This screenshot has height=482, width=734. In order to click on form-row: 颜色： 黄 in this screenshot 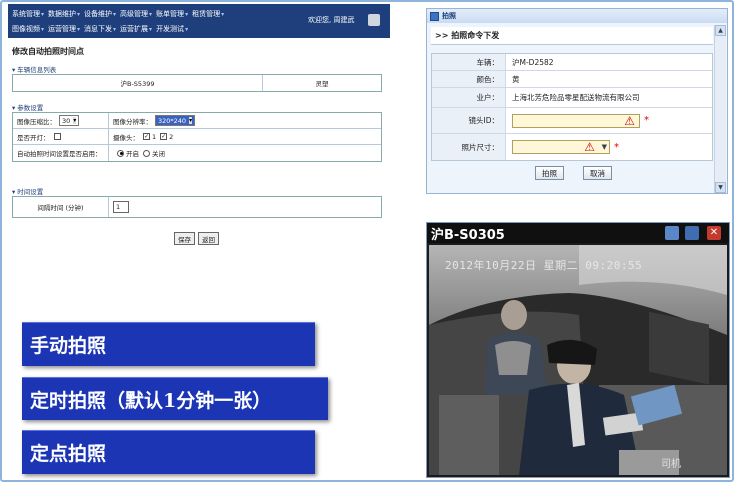, I will do `click(572, 79)`.